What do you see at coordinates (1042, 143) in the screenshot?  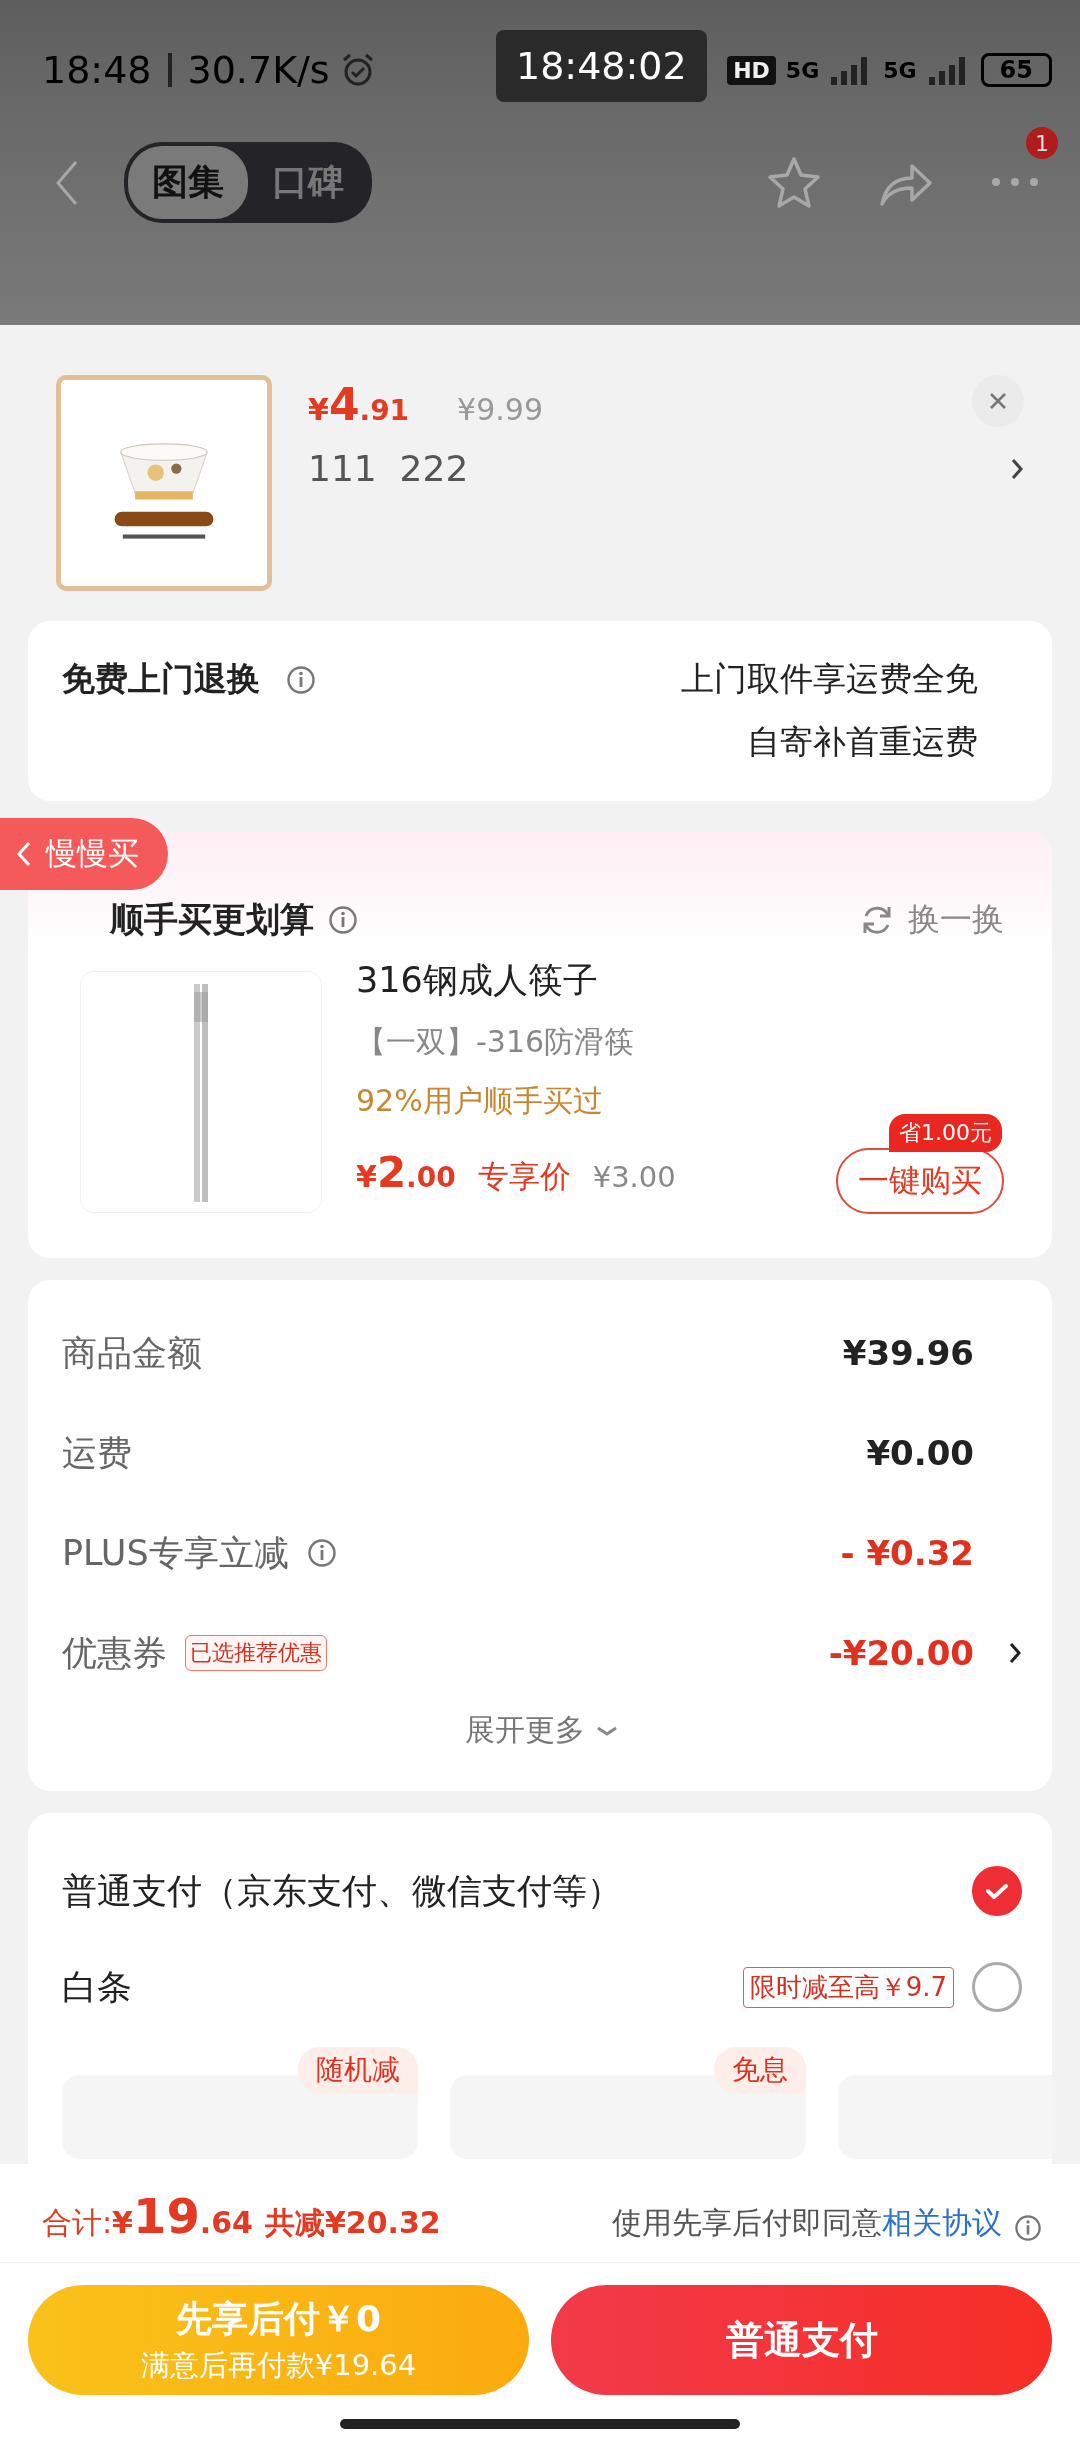 I see `notification-badge: 1` at bounding box center [1042, 143].